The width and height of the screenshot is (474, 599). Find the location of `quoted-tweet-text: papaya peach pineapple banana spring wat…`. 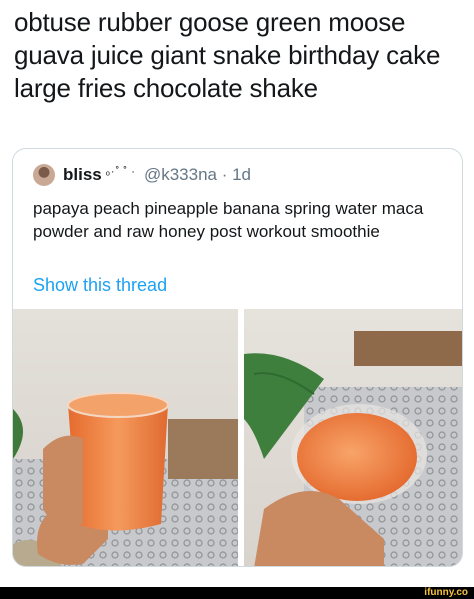

quoted-tweet-text: papaya peach pineapple banana spring wat… is located at coordinates (228, 220).